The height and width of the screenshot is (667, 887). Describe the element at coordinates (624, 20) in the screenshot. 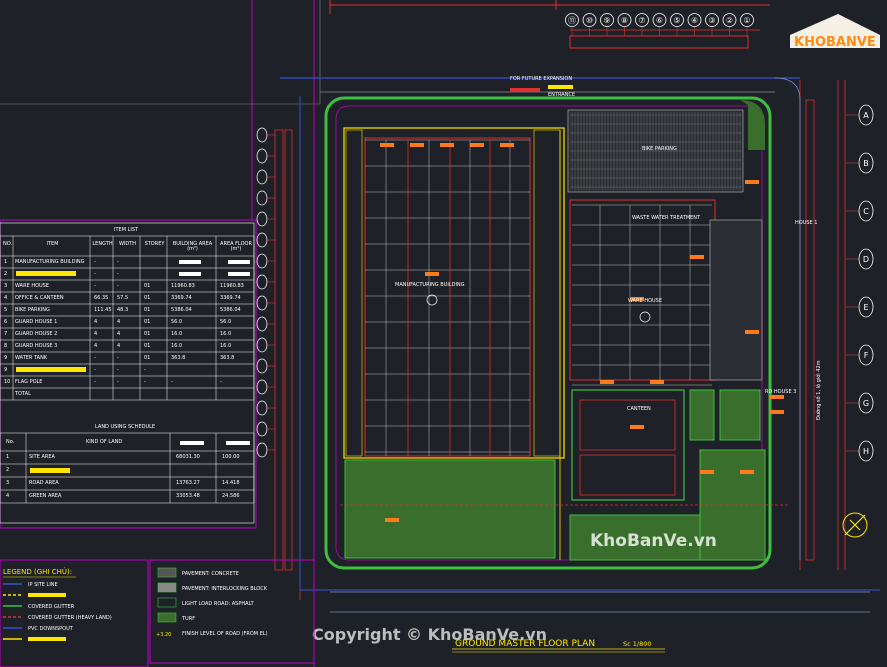

I see `grid-bubble-label: ⑧` at that location.